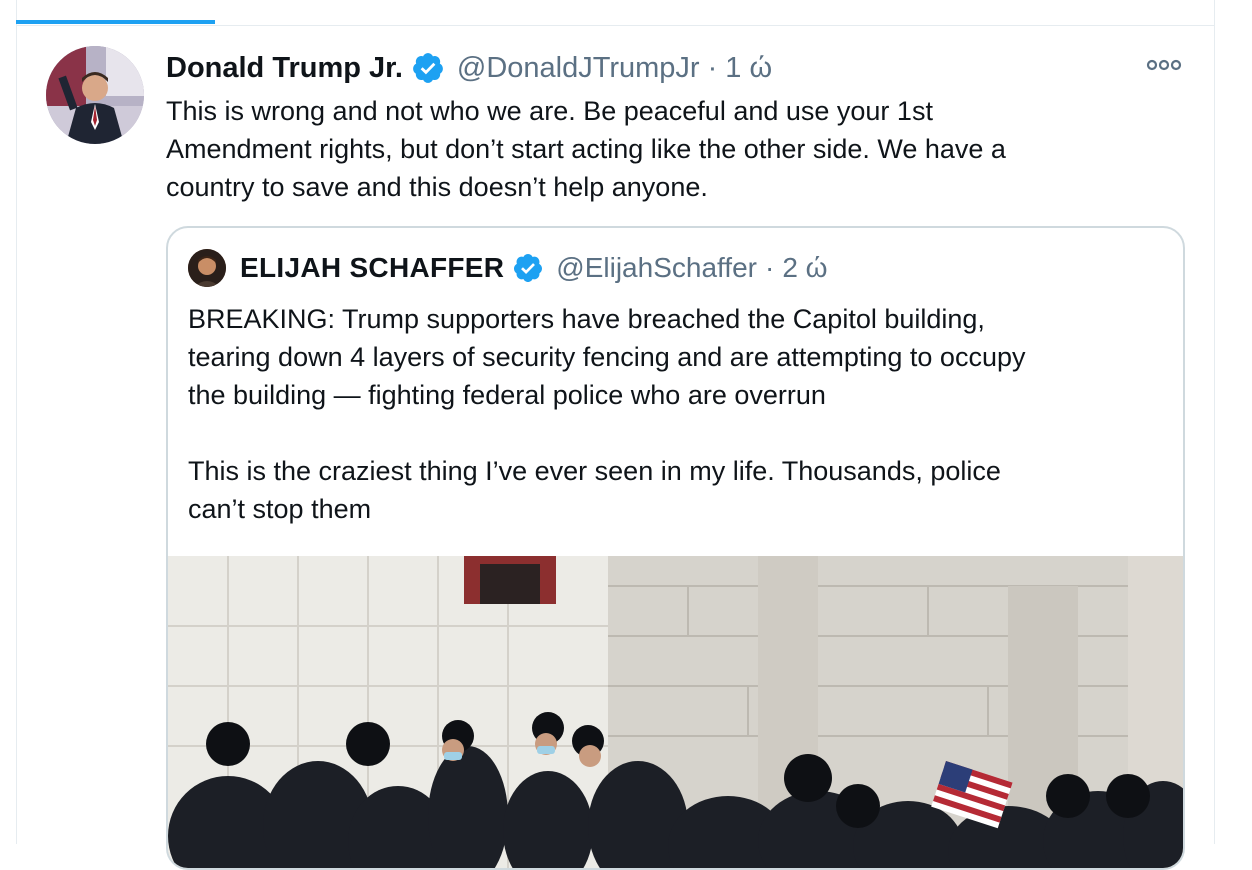 The height and width of the screenshot is (870, 1252). Describe the element at coordinates (678, 433) in the screenshot. I see `quoted-text-line` at that location.